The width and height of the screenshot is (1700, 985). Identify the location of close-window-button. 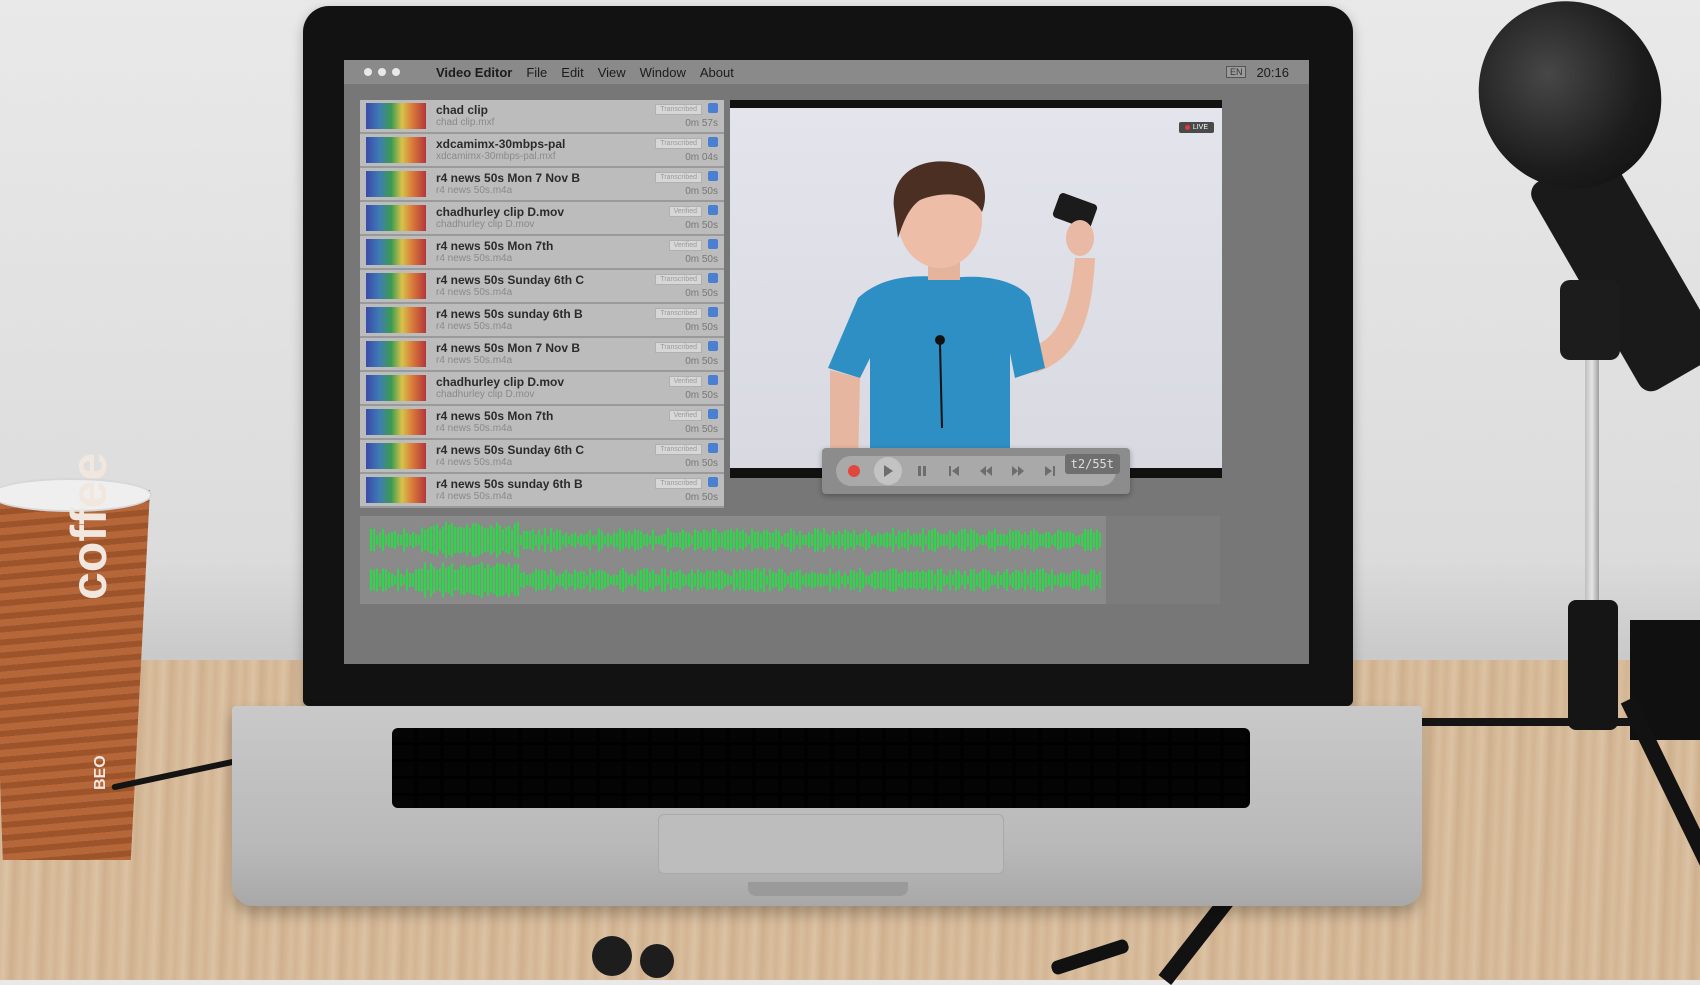
(368, 72).